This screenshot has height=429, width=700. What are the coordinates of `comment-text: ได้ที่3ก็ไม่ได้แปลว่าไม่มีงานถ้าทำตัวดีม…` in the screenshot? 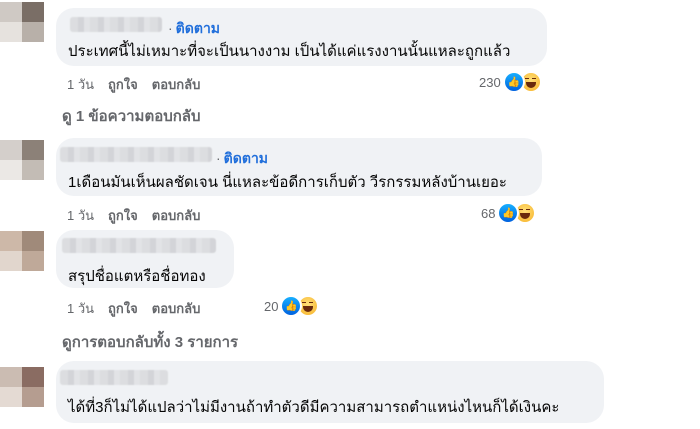 It's located at (314, 407).